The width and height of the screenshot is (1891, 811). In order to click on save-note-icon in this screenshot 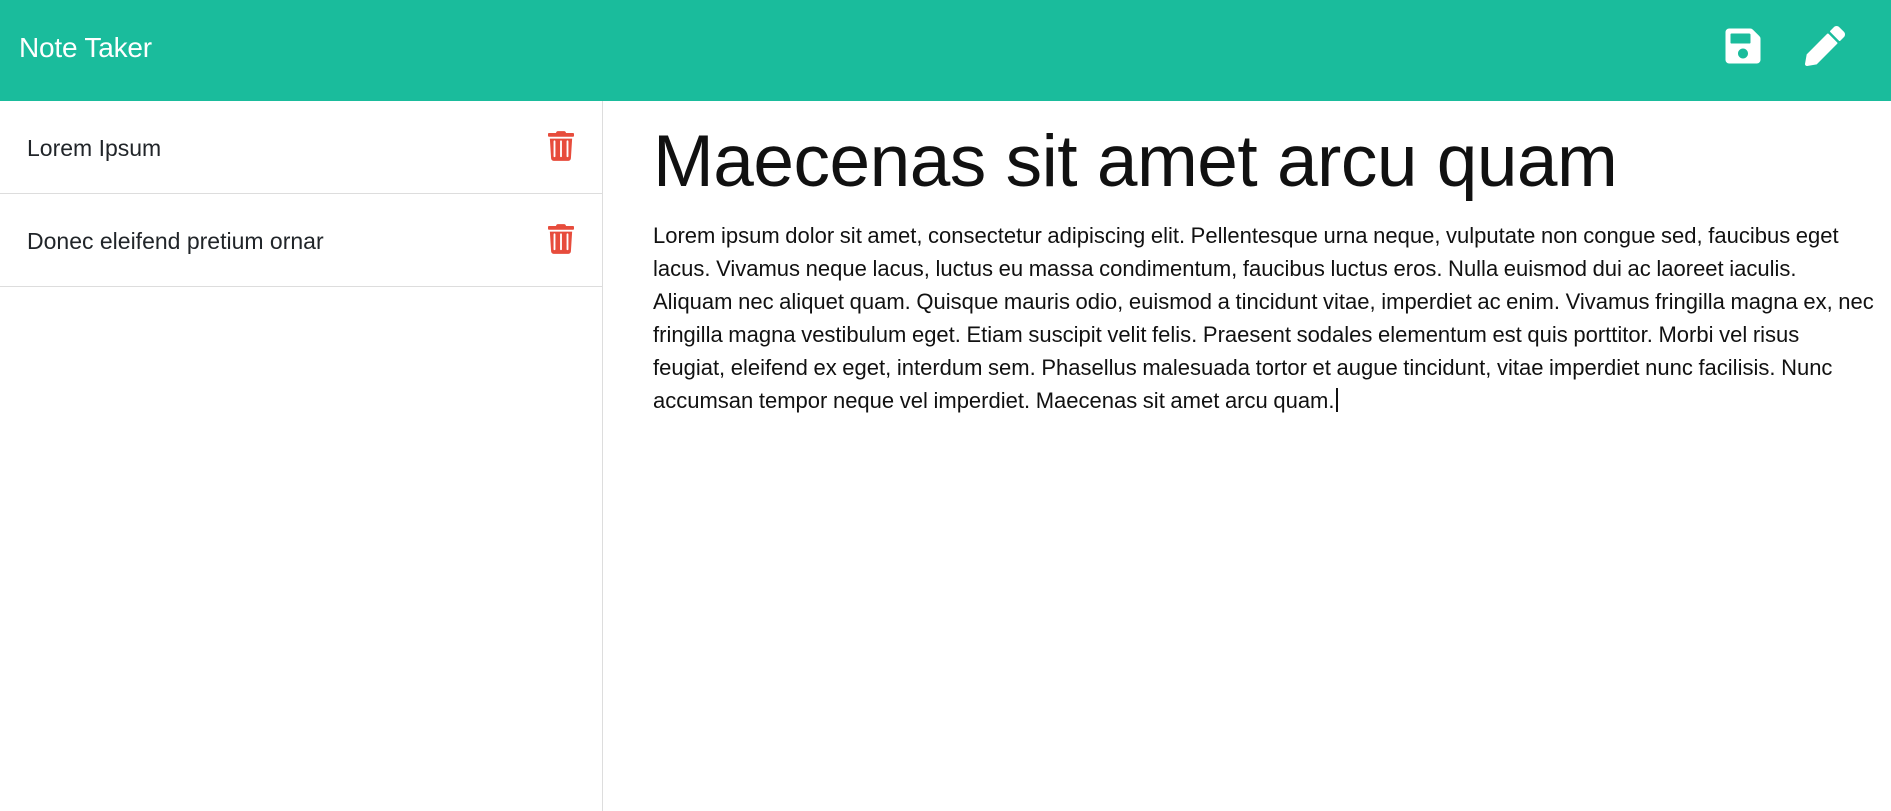, I will do `click(1743, 46)`.